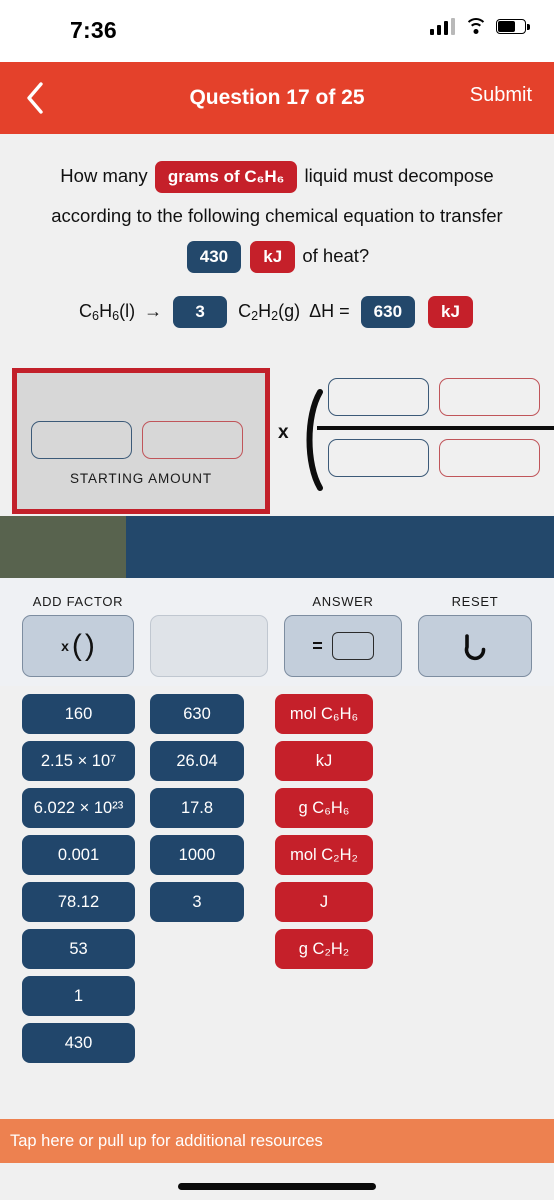 This screenshot has height=1200, width=554. Describe the element at coordinates (197, 902) in the screenshot. I see `value-tile: 3` at that location.